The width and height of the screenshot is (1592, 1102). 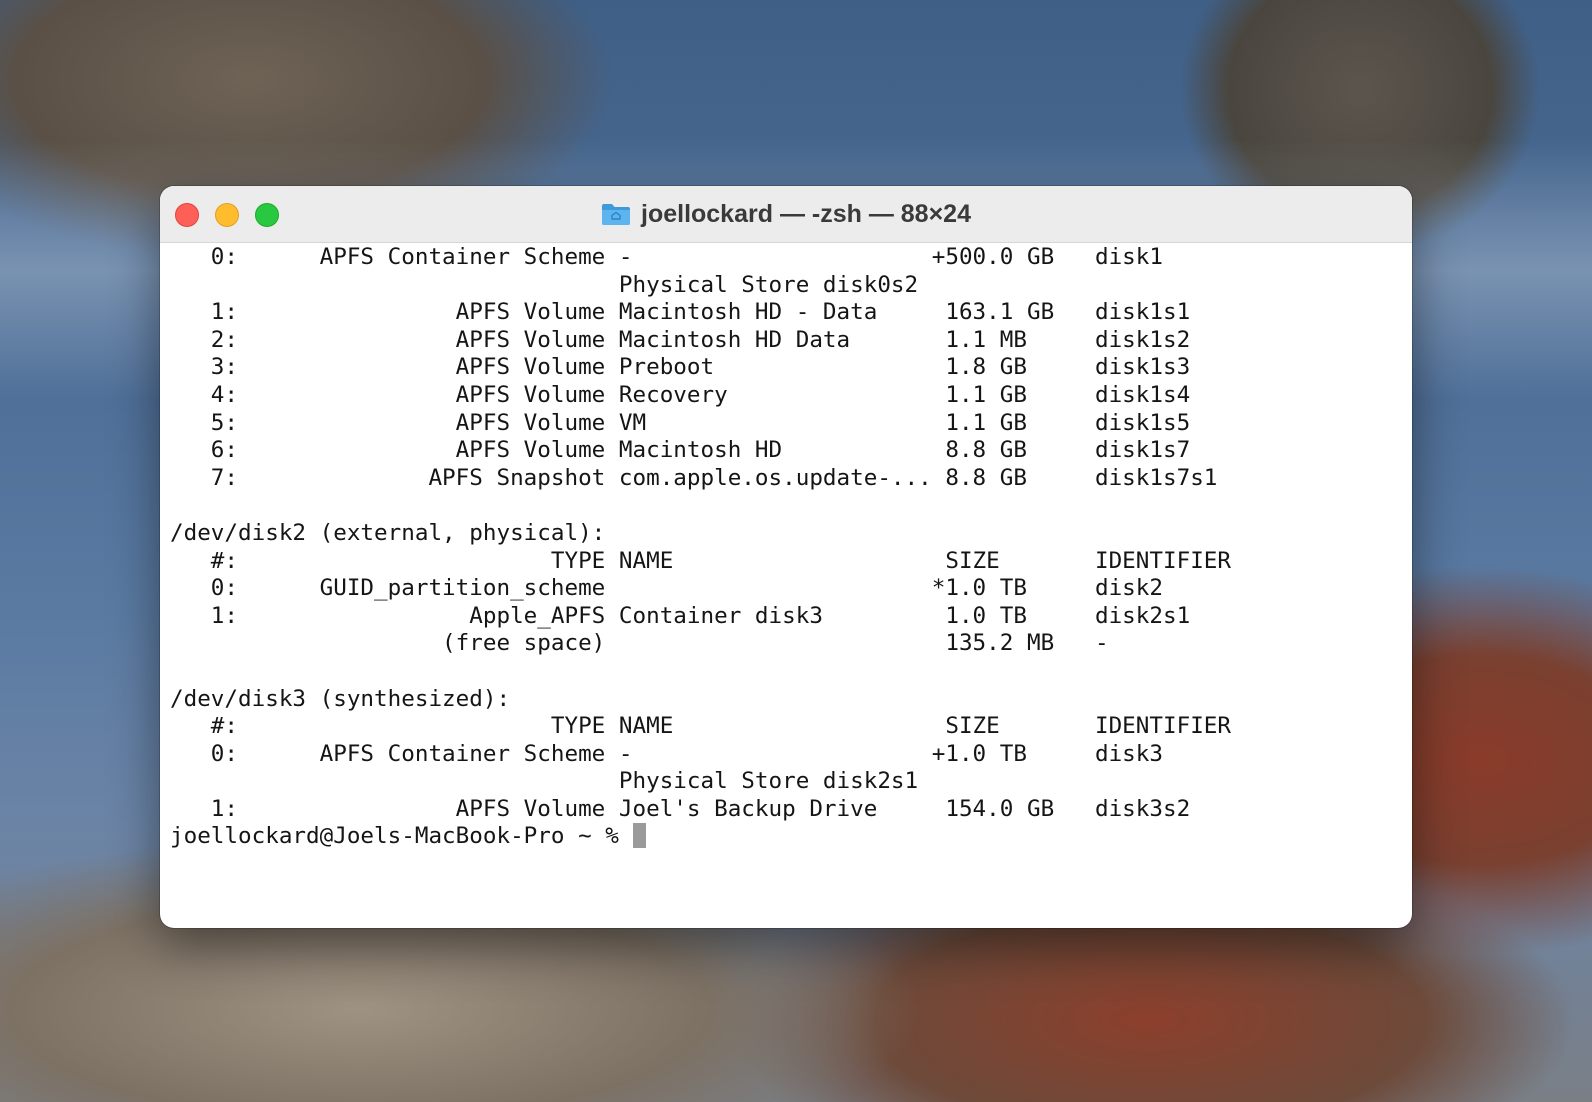 I want to click on terminal-line: Physical Store disk2s1, so click(x=544, y=781).